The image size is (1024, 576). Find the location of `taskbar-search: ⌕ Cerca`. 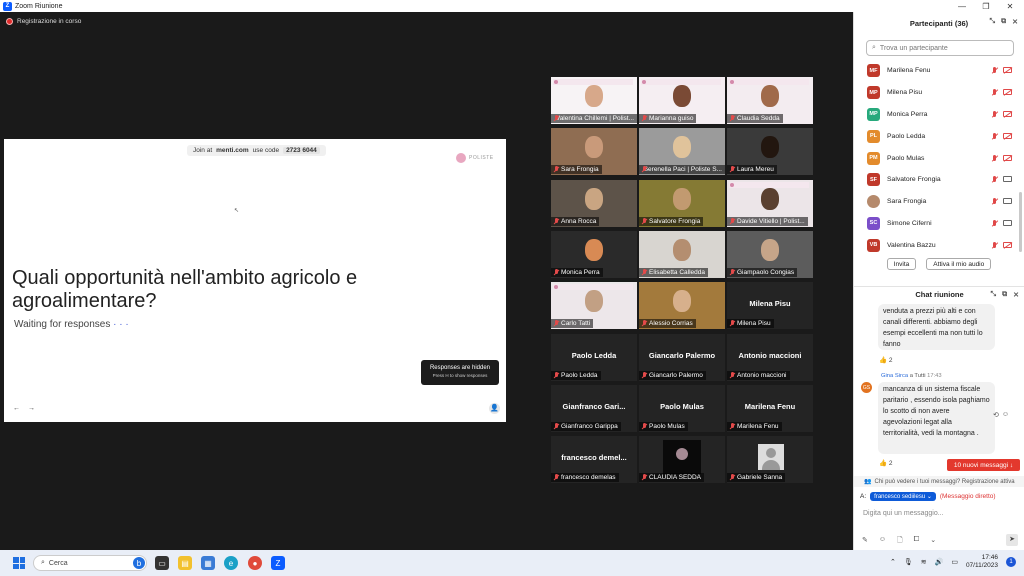

taskbar-search: ⌕ Cerca is located at coordinates (90, 563).